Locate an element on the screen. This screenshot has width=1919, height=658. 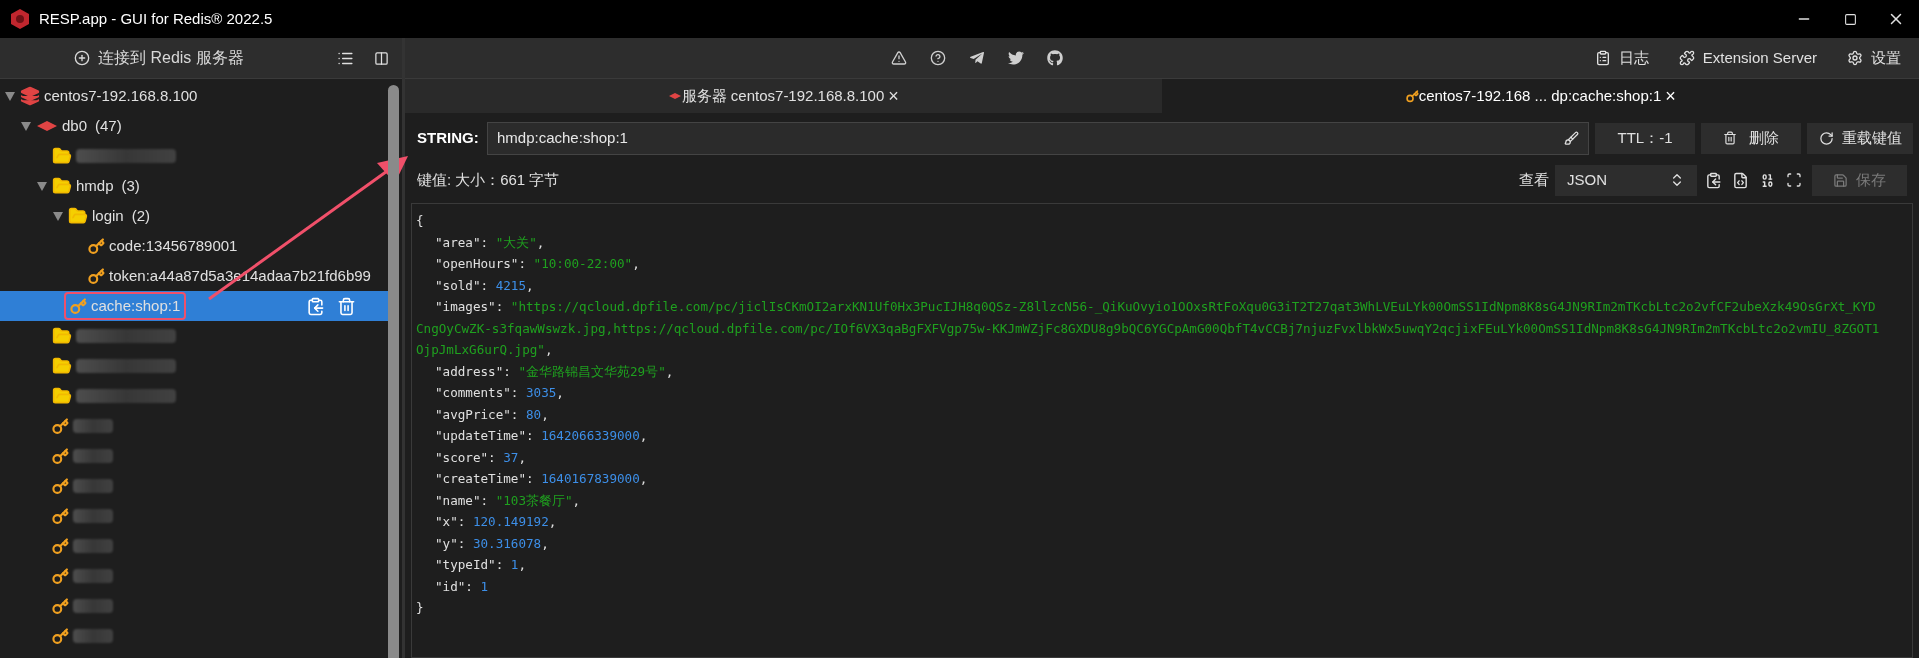
type-label: STRING: is located at coordinates (448, 137).